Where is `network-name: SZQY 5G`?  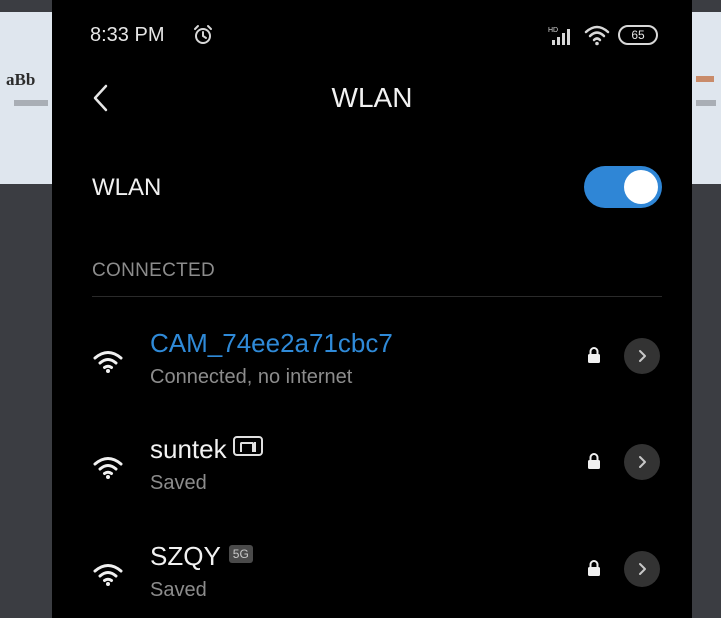
network-name: SZQY 5G is located at coordinates (201, 556).